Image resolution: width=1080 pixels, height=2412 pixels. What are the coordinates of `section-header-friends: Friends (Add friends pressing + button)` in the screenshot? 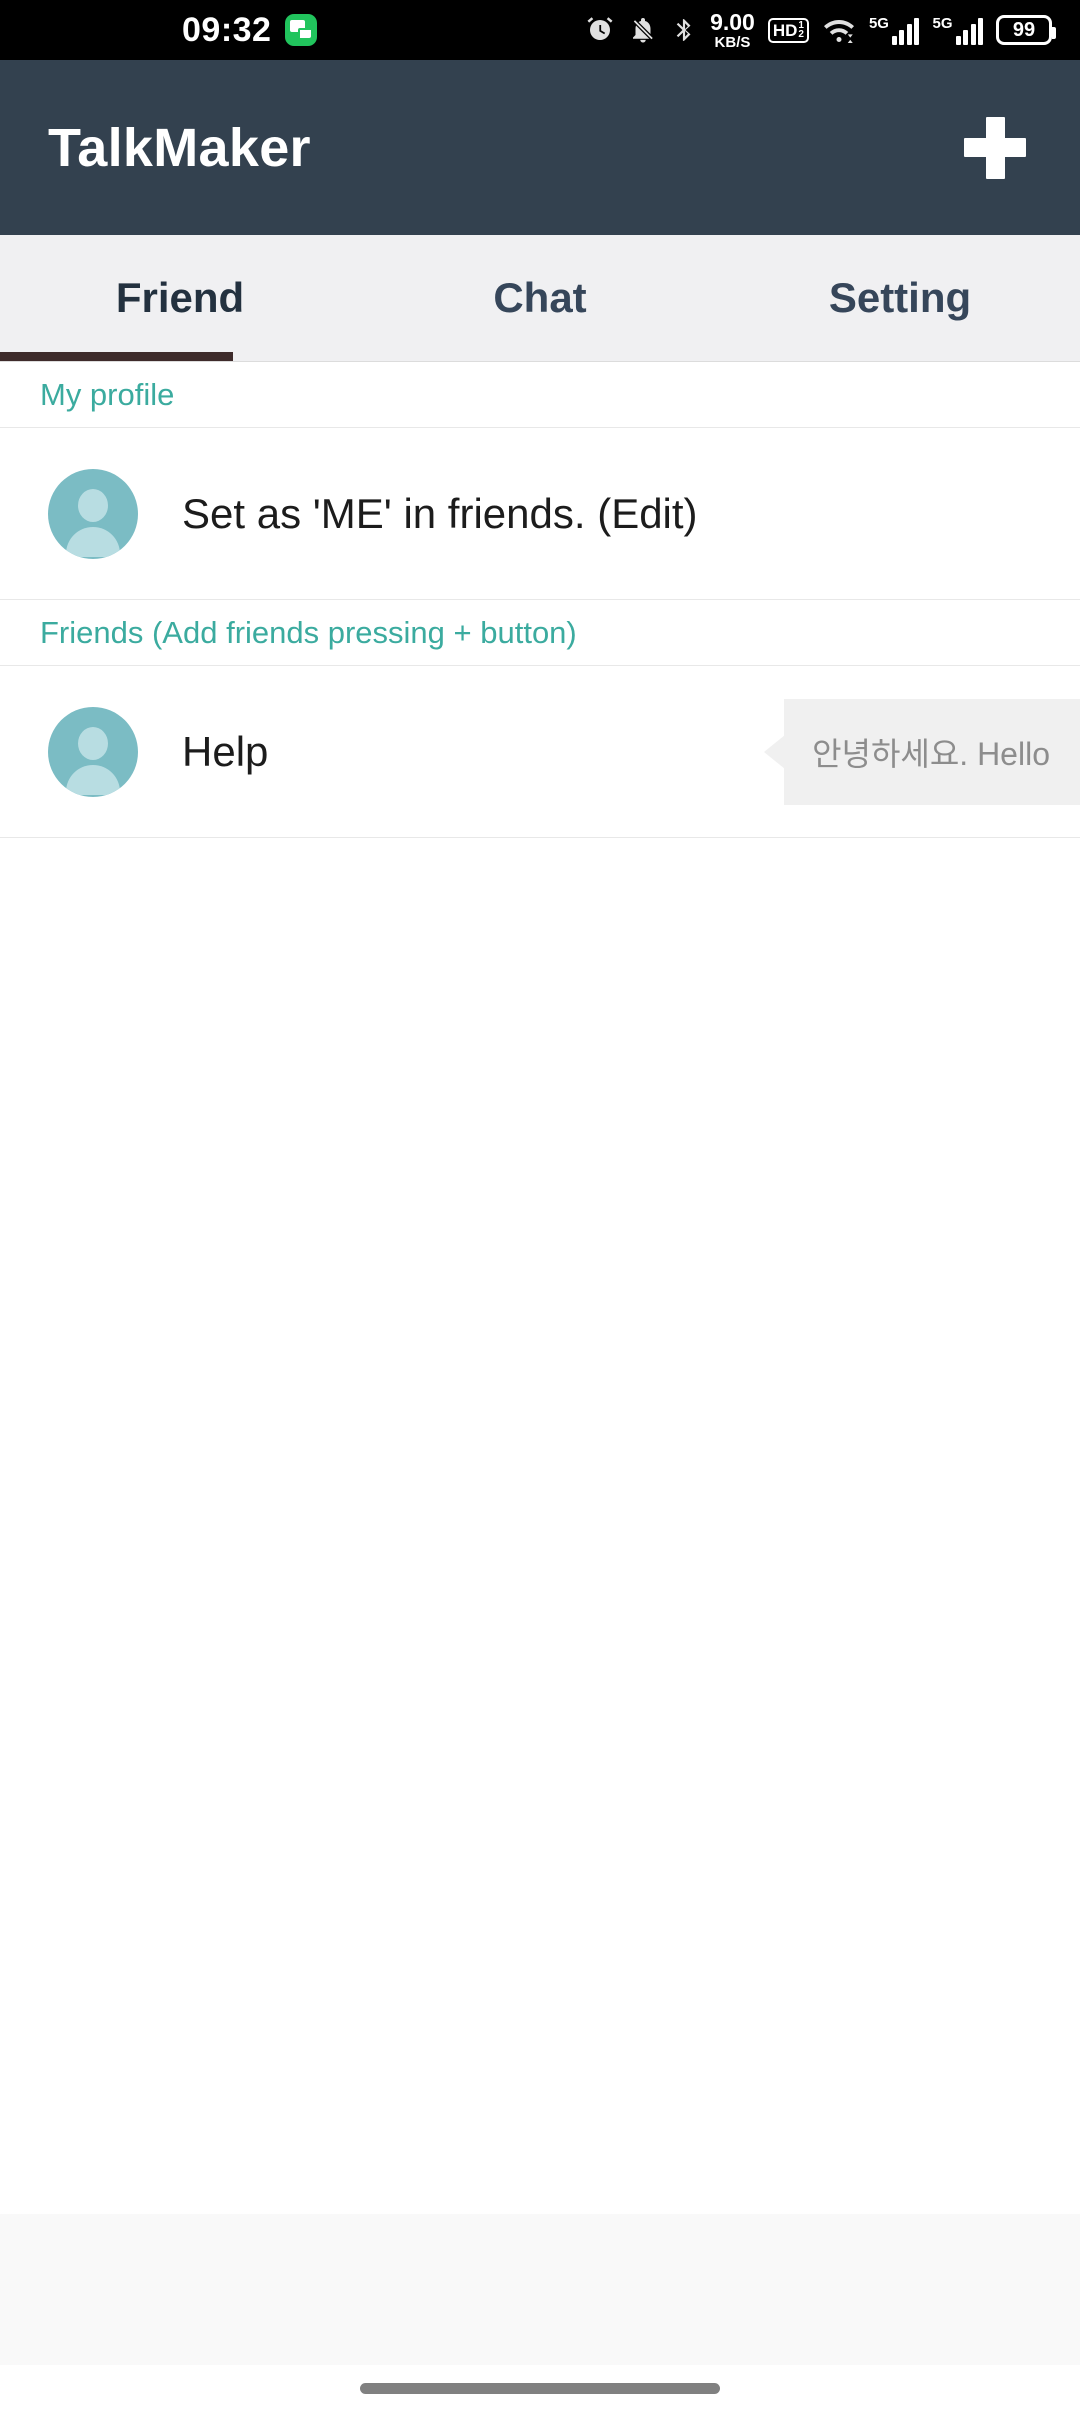 It's located at (540, 633).